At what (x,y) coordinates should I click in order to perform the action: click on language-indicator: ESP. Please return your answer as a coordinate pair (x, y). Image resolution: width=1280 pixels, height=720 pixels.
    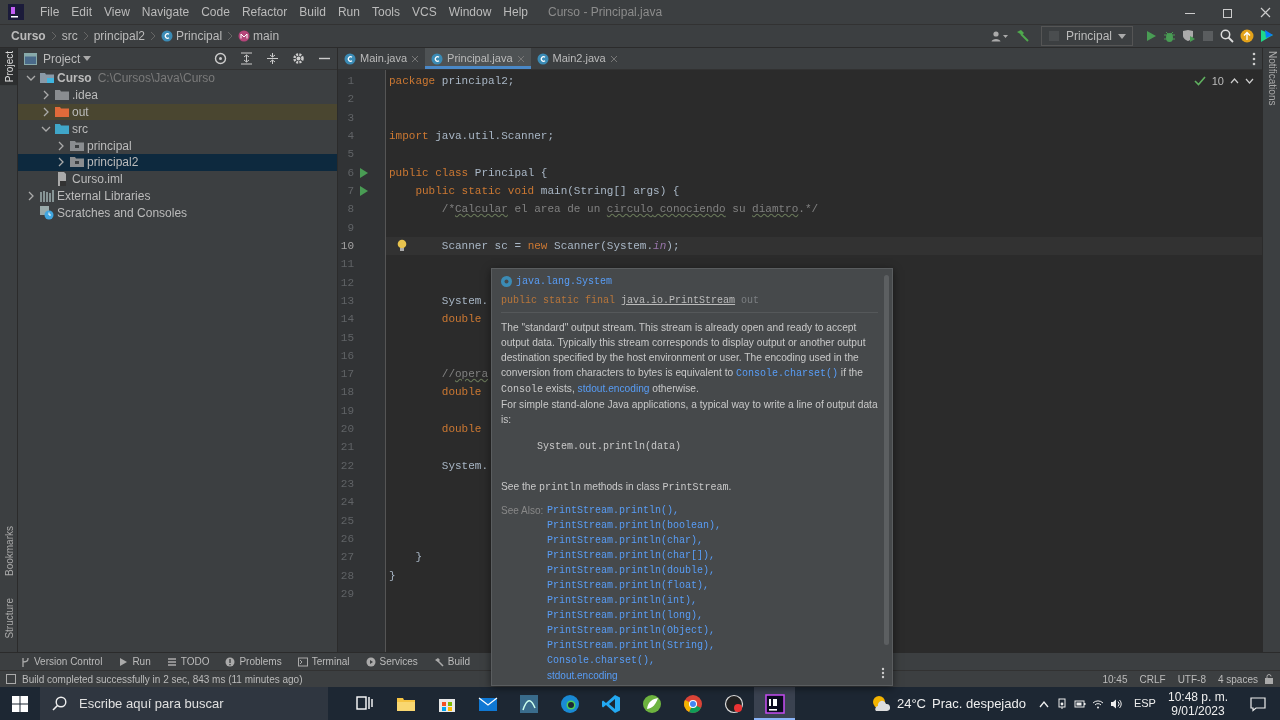
    Looking at the image, I should click on (1144, 703).